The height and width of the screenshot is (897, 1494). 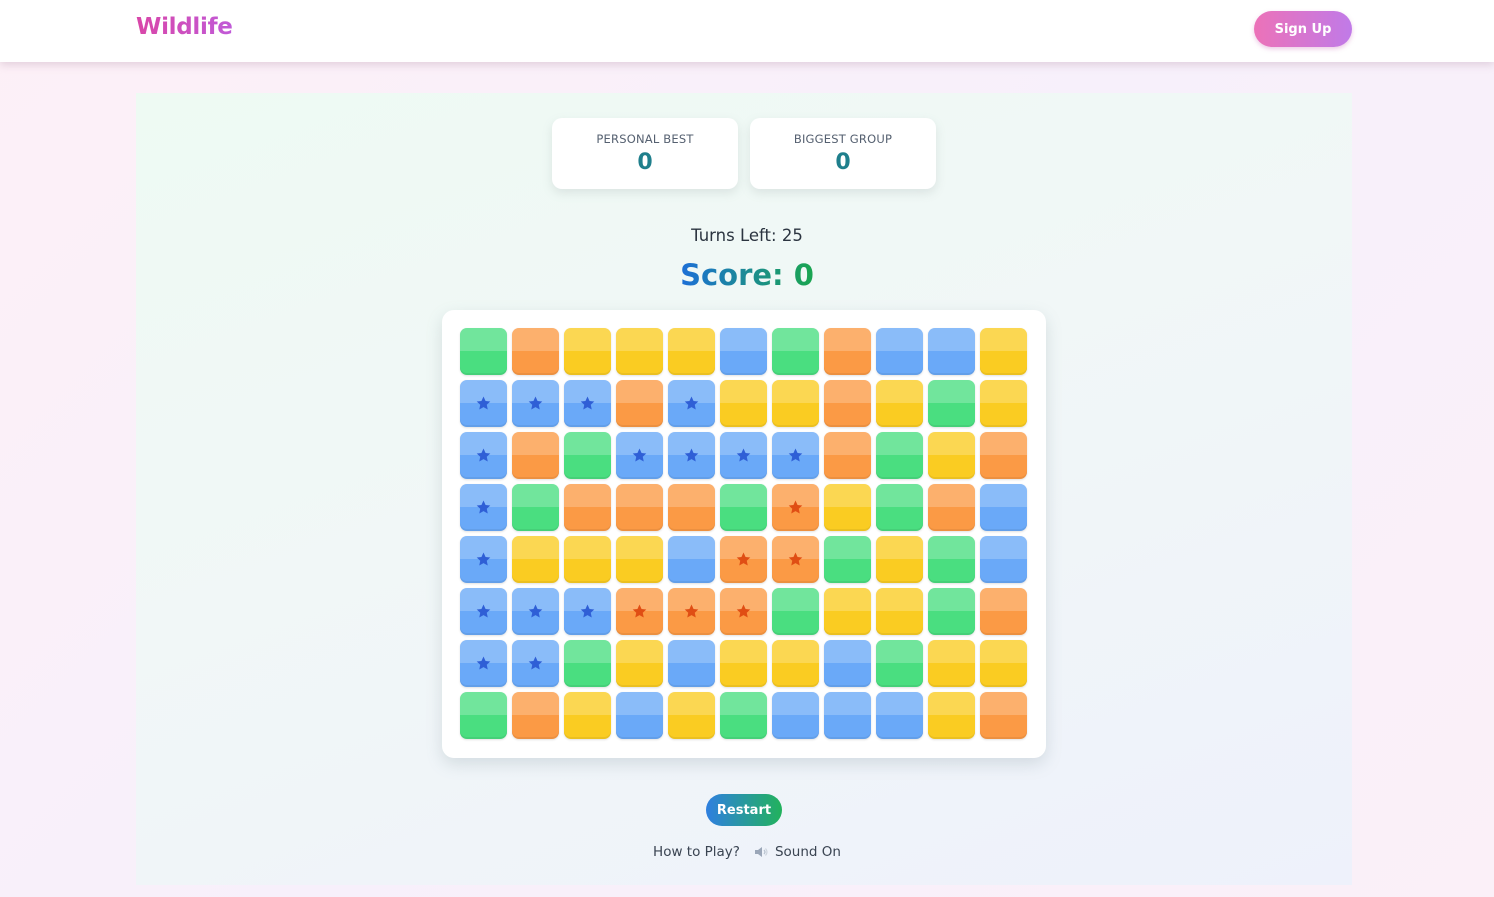 What do you see at coordinates (747, 852) in the screenshot?
I see `footer-links: How to Play? Sound On` at bounding box center [747, 852].